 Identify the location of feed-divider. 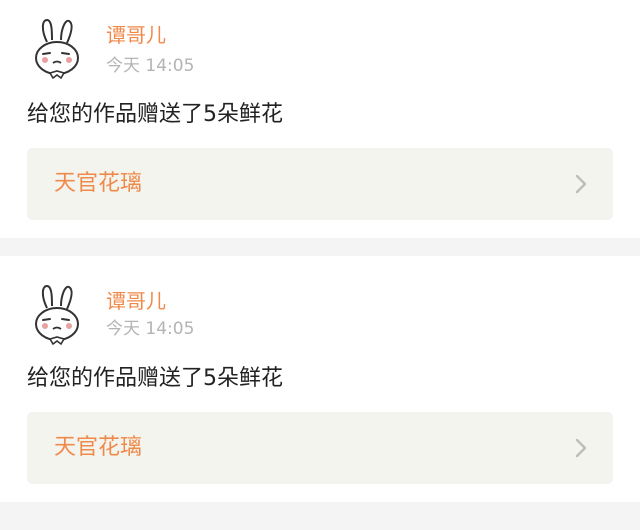
(320, 516).